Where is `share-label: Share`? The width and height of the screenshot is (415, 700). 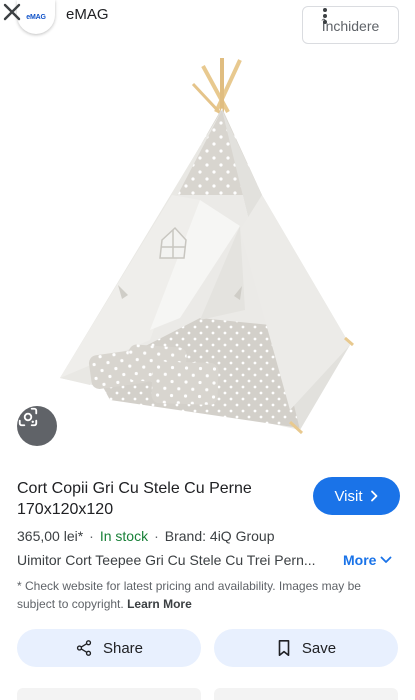
share-label: Share is located at coordinates (123, 648).